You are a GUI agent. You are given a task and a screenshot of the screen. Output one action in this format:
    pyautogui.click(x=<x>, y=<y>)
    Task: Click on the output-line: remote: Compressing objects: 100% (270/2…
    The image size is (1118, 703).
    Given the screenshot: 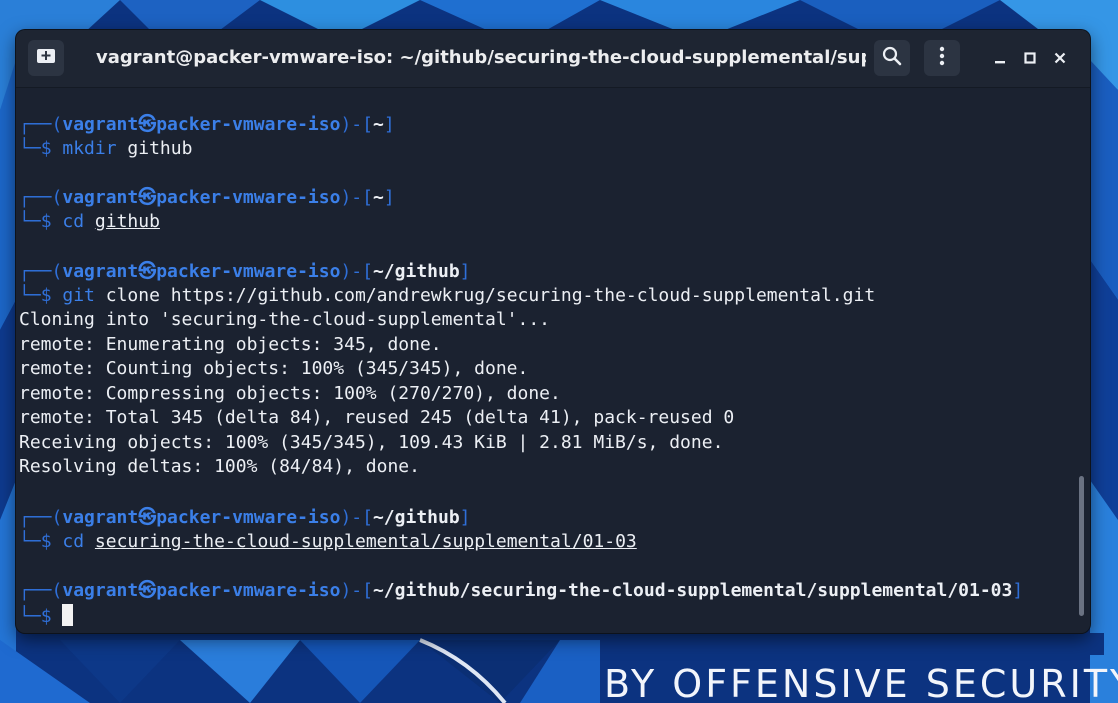 What is the action you would take?
    pyautogui.click(x=290, y=393)
    